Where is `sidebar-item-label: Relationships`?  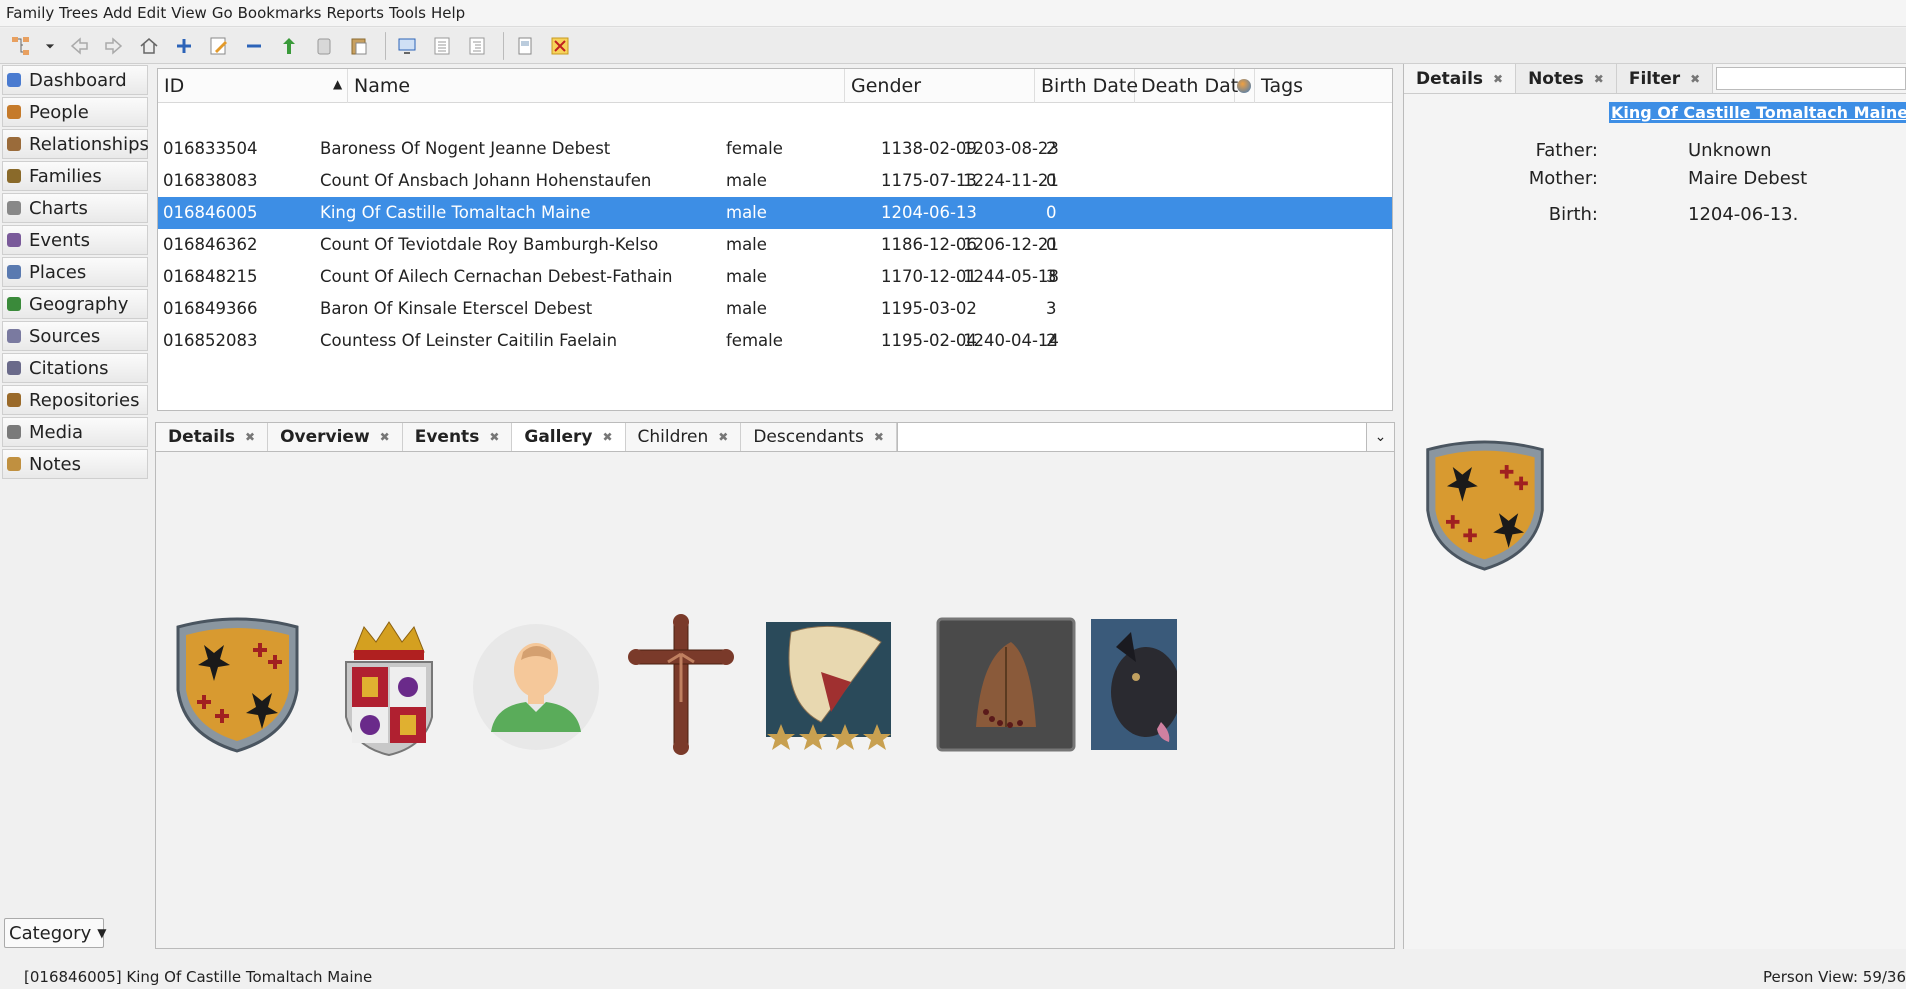 sidebar-item-label: Relationships is located at coordinates (89, 144).